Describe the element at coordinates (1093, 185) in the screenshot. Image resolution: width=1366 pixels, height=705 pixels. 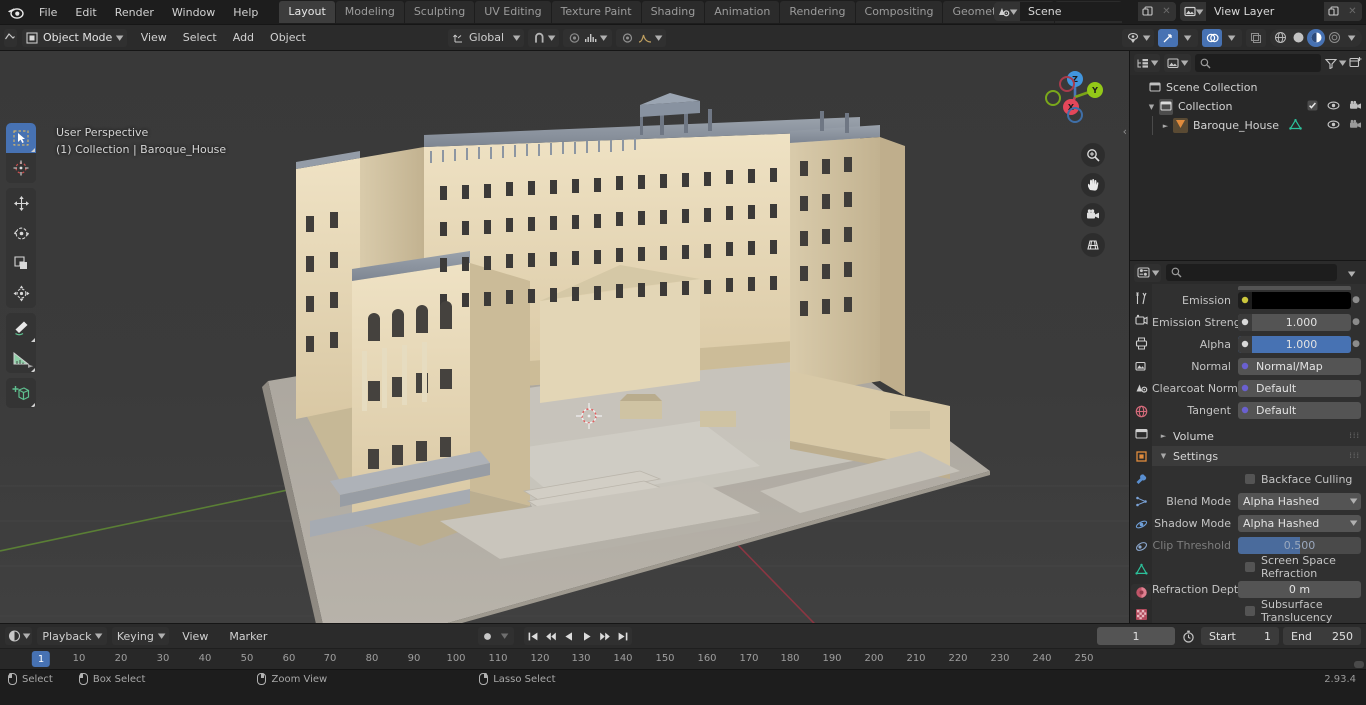
I see `hand-icon` at that location.